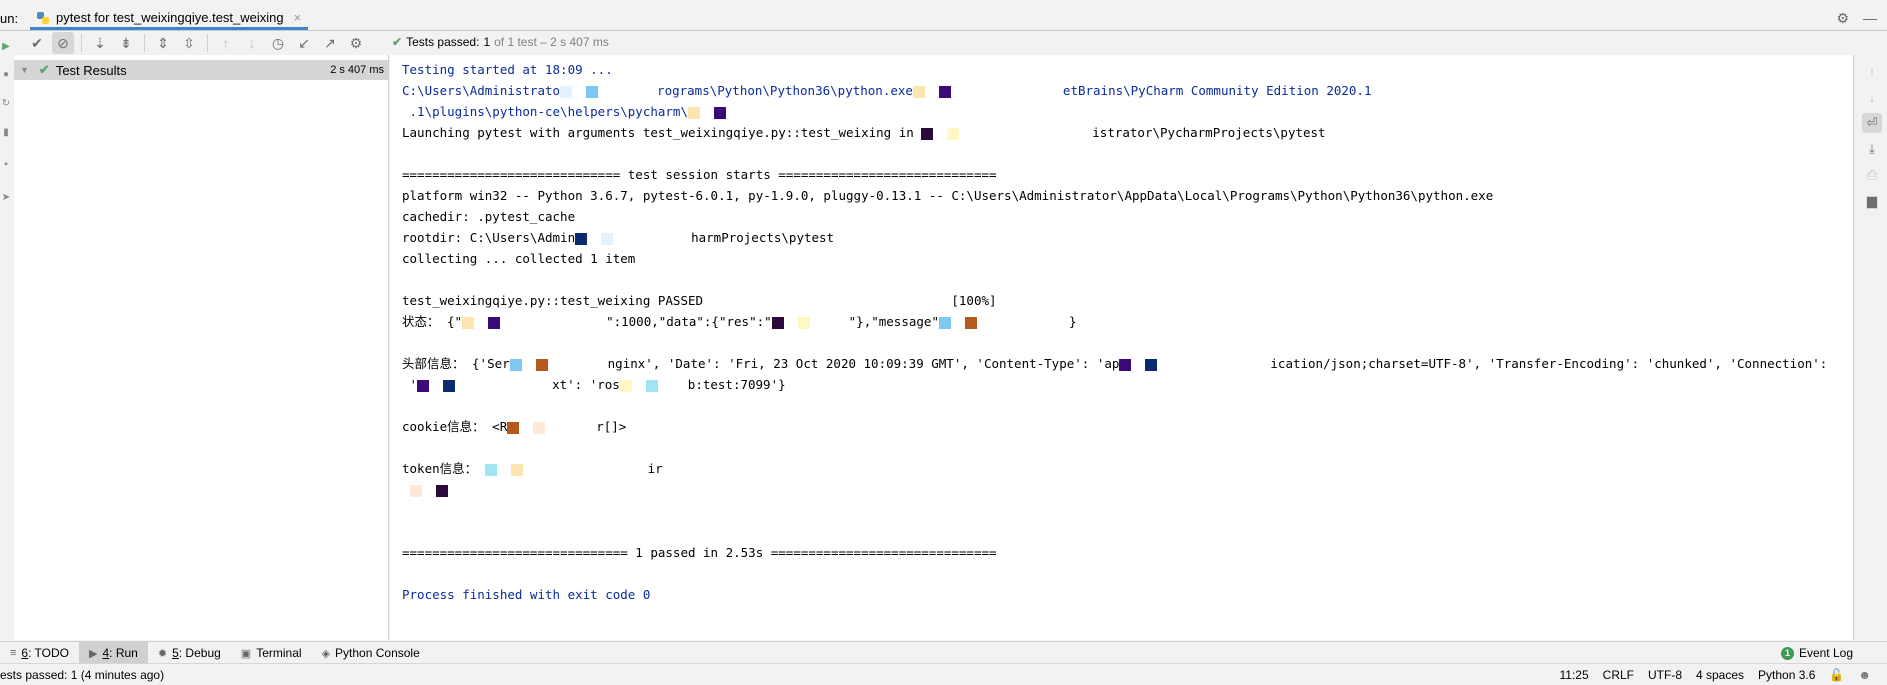  I want to click on minimize-icon: —, so click(1870, 18).